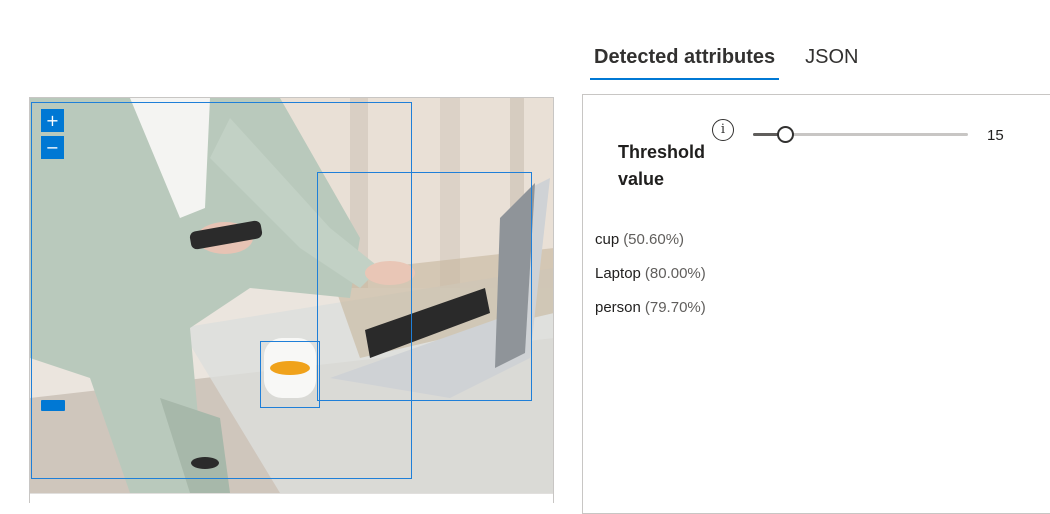 The image size is (1050, 514). I want to click on attribute-name: Laptop, so click(618, 273).